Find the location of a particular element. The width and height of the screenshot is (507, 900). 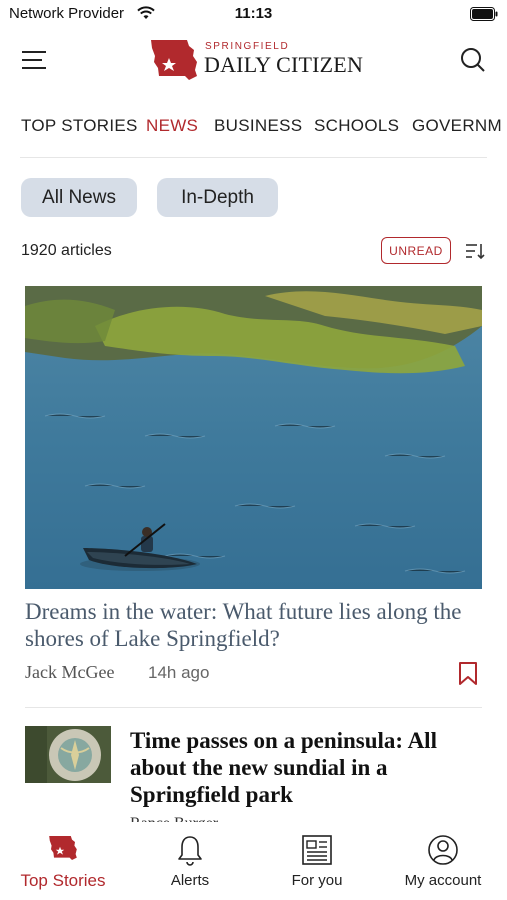

article-author: Jack McGee is located at coordinates (70, 672).